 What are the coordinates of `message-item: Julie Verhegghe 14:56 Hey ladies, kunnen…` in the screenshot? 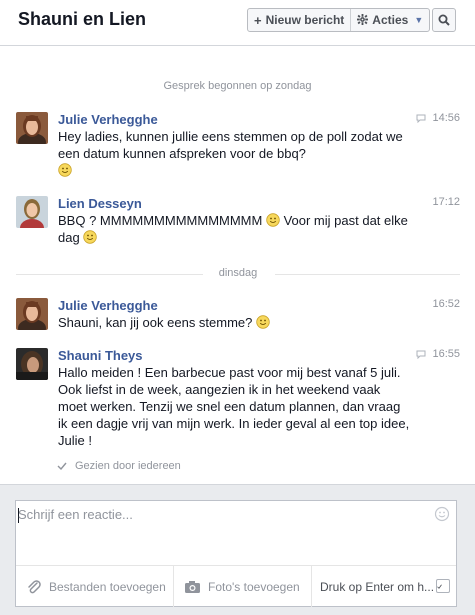 It's located at (238, 147).